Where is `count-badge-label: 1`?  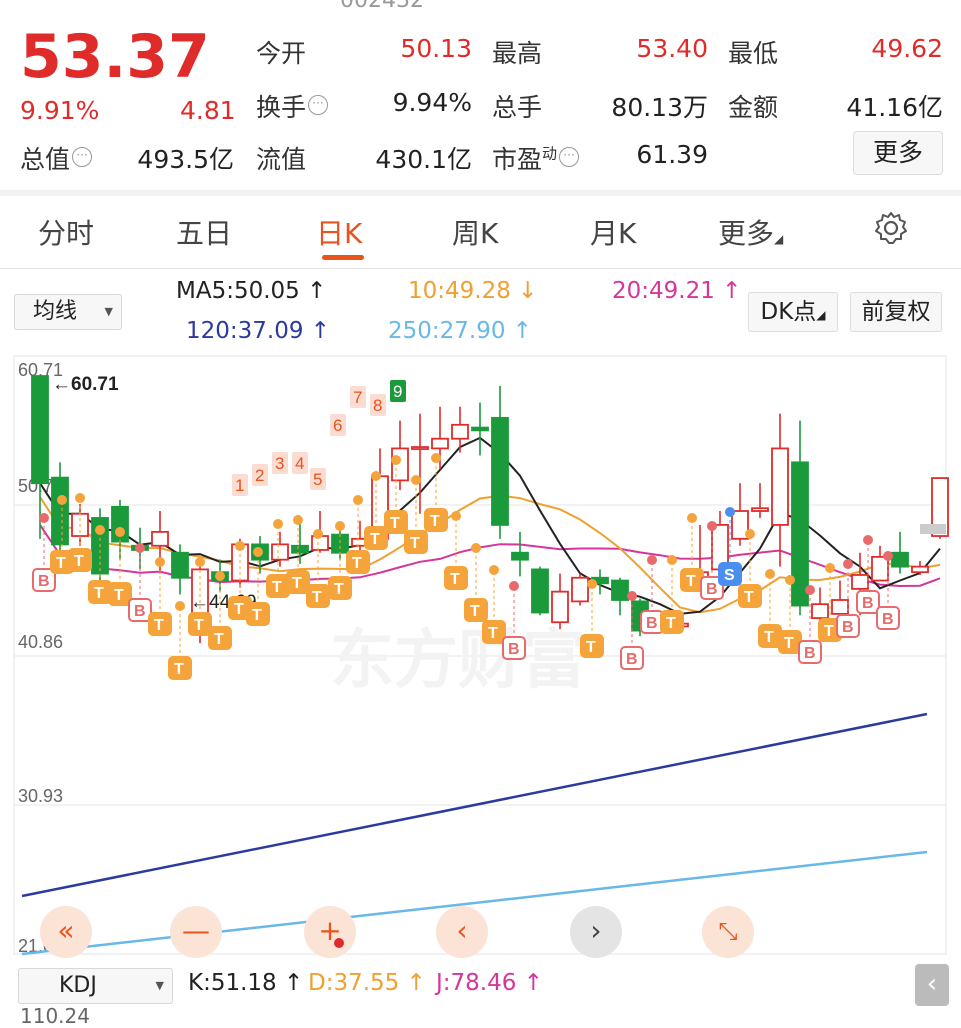 count-badge-label: 1 is located at coordinates (239, 485).